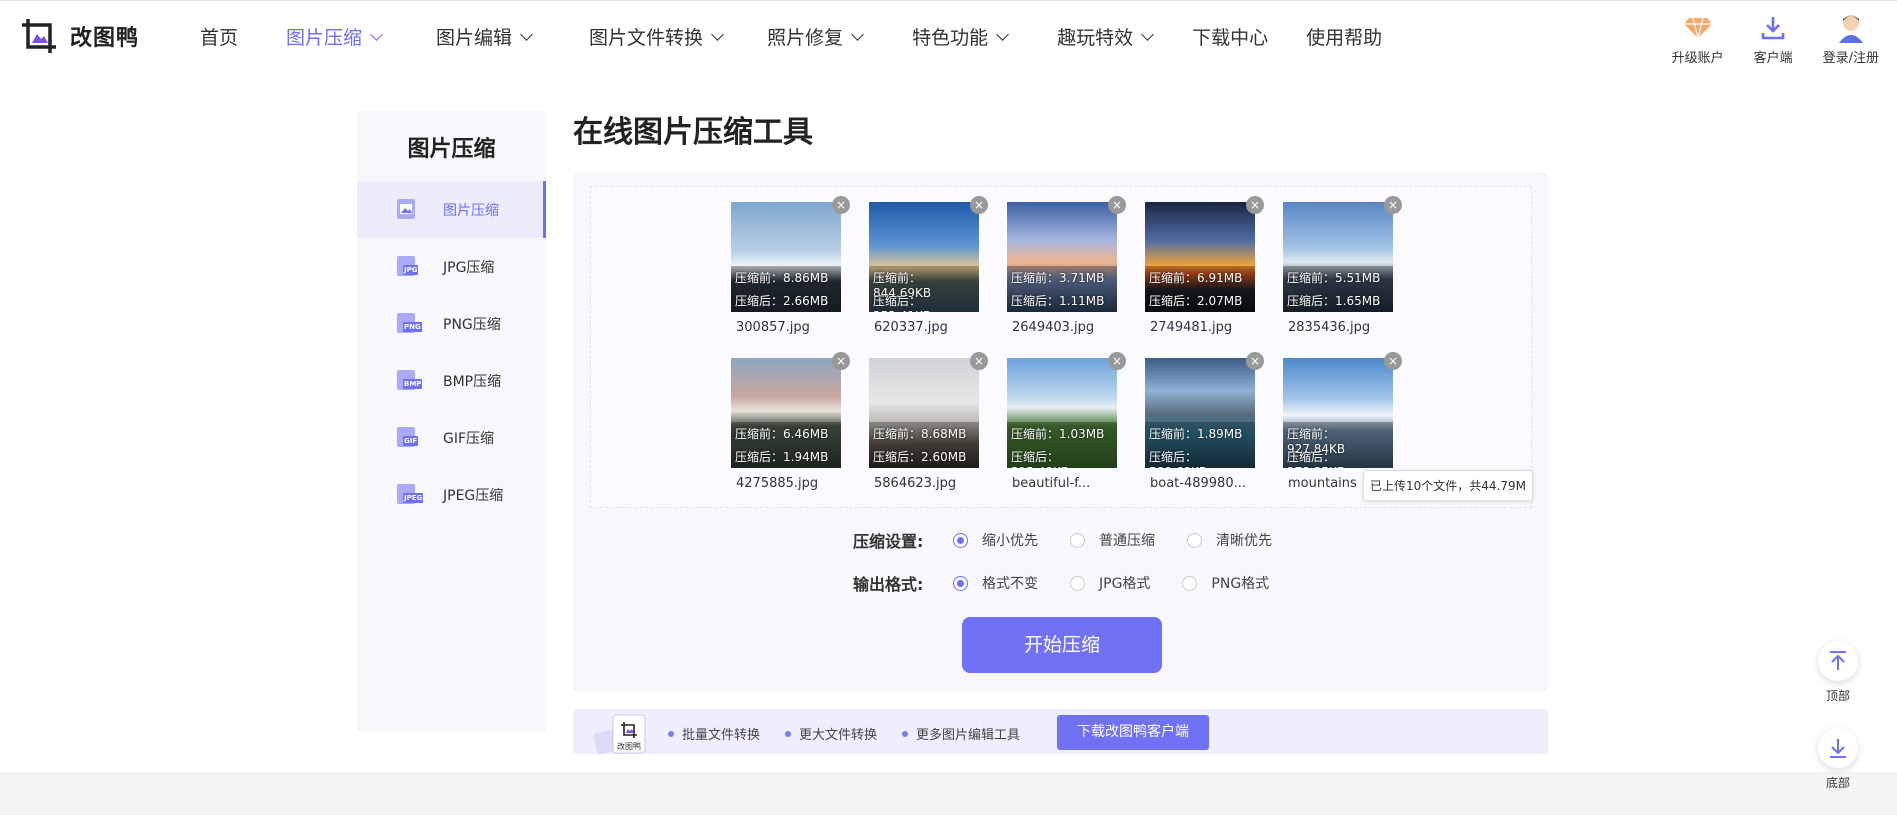 Image resolution: width=1897 pixels, height=815 pixels. Describe the element at coordinates (451, 149) in the screenshot. I see `sidebar-title: 图片压缩` at that location.